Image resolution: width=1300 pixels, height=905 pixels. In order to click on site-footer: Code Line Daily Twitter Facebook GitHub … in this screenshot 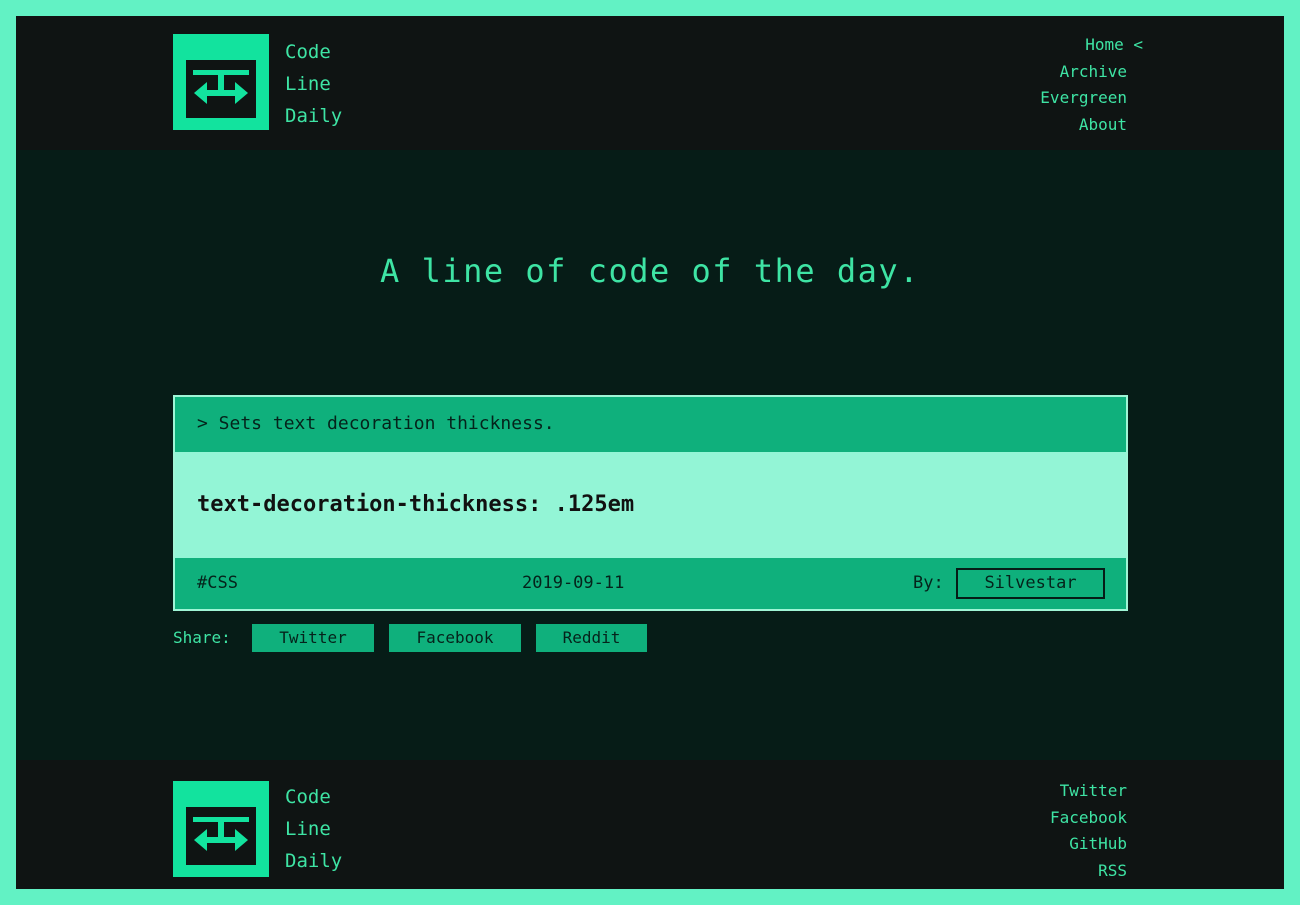, I will do `click(650, 824)`.